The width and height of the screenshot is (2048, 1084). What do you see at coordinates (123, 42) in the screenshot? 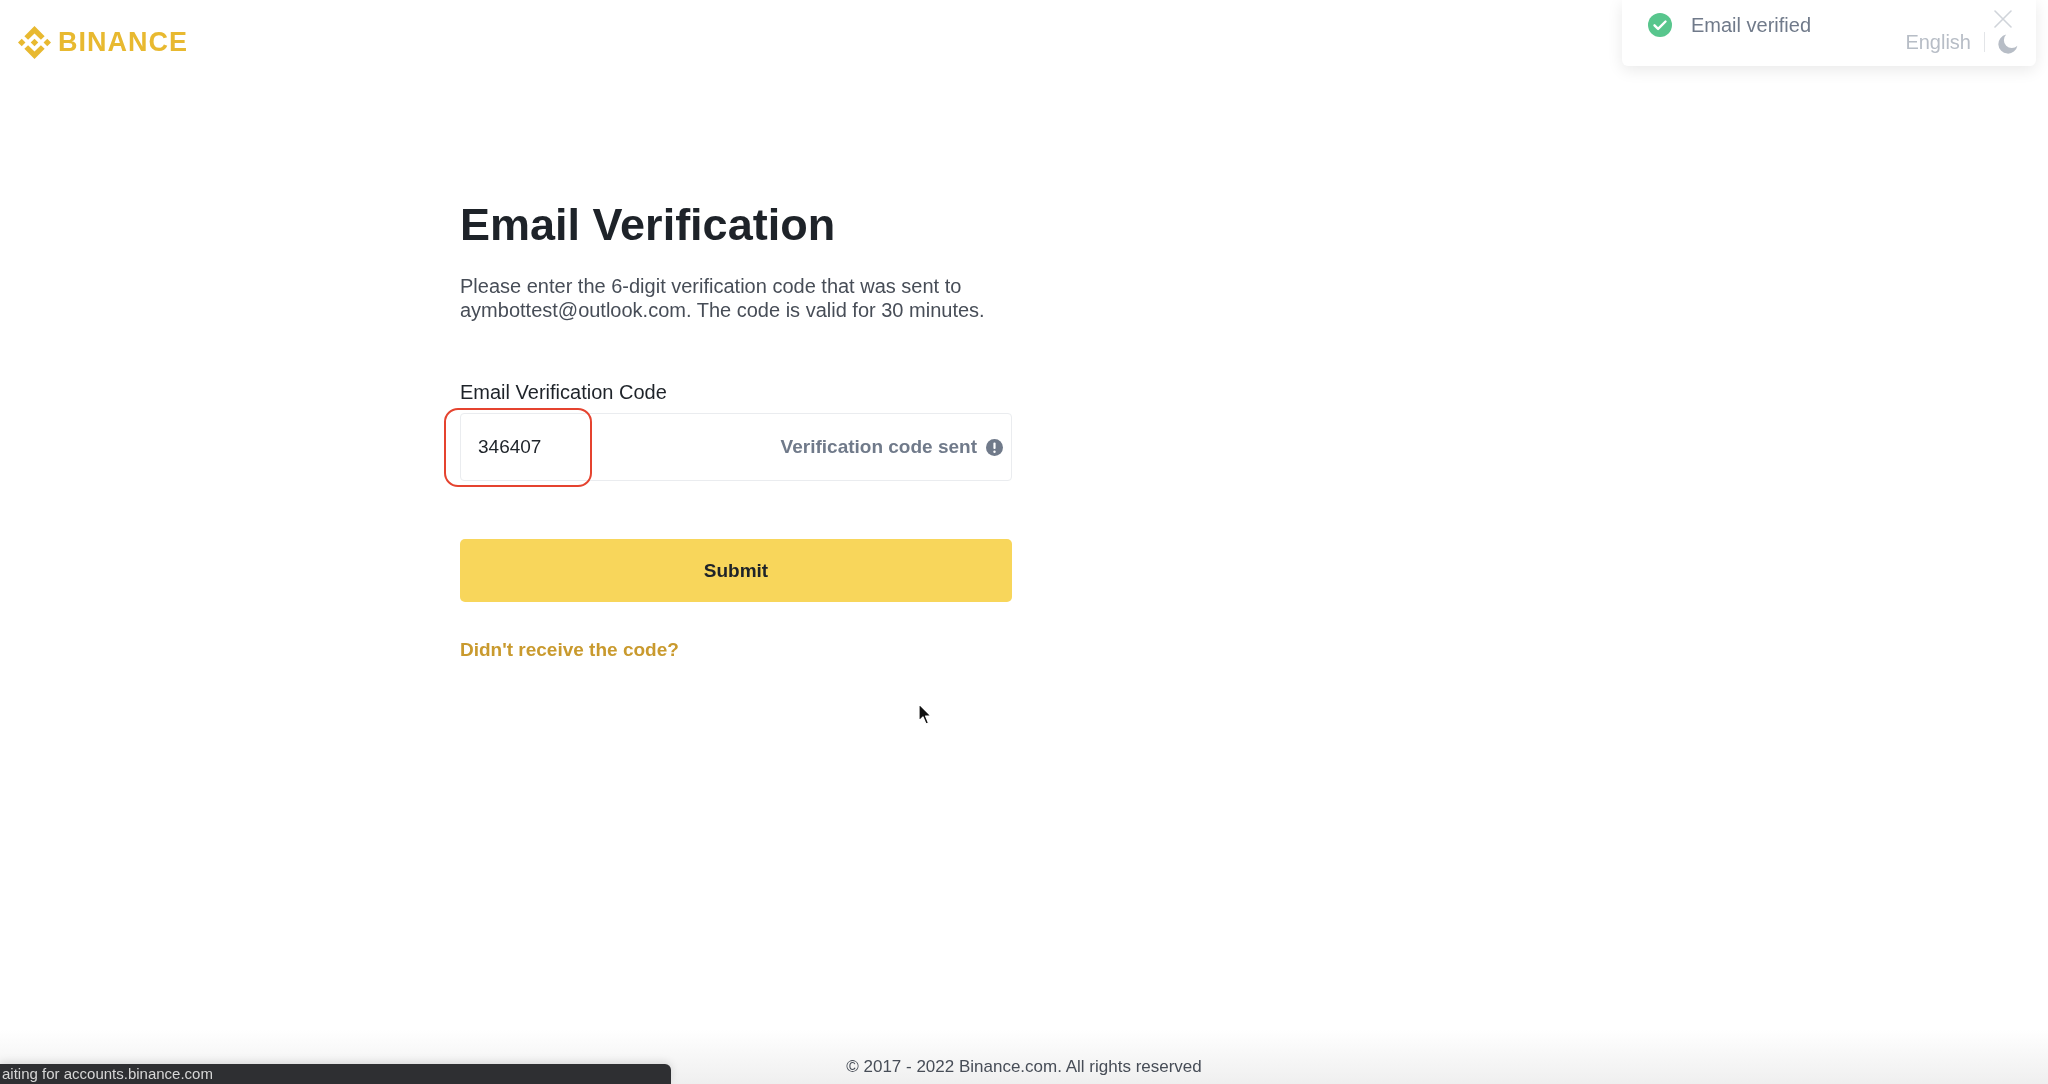
I see `logo-text: BINANCE` at bounding box center [123, 42].